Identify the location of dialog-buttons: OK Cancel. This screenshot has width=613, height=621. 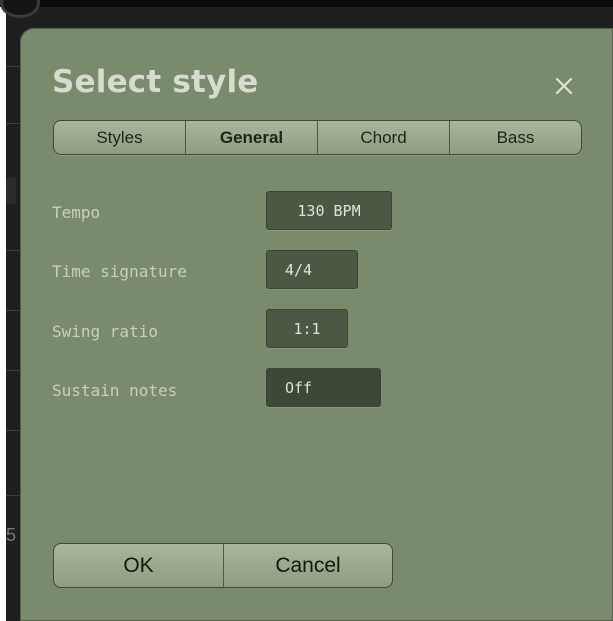
(223, 565).